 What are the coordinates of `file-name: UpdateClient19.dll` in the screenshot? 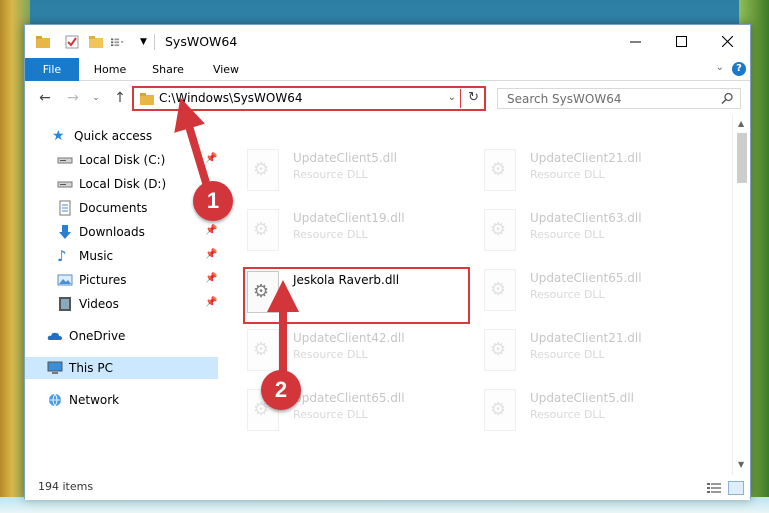 It's located at (349, 218).